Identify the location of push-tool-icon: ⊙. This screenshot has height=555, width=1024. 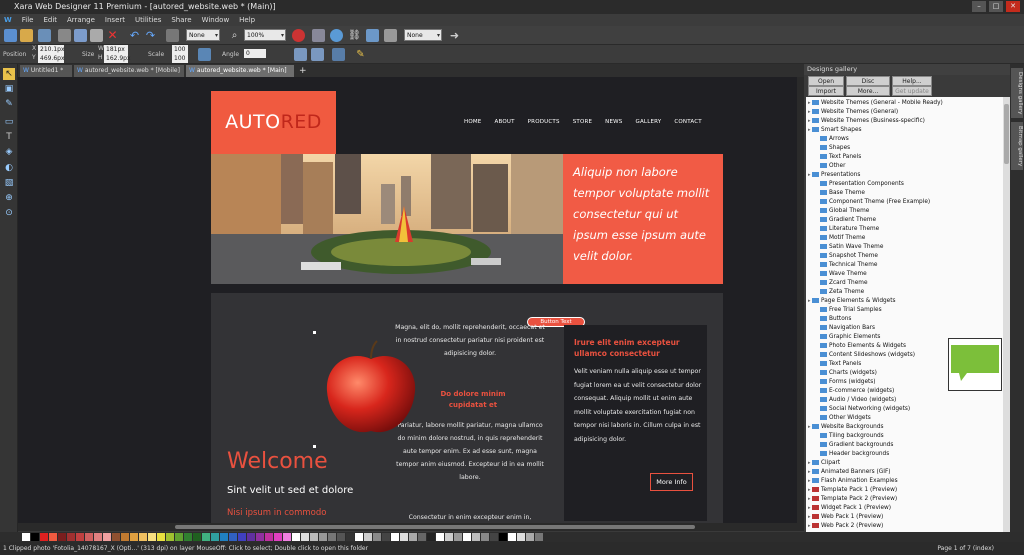
(9, 213).